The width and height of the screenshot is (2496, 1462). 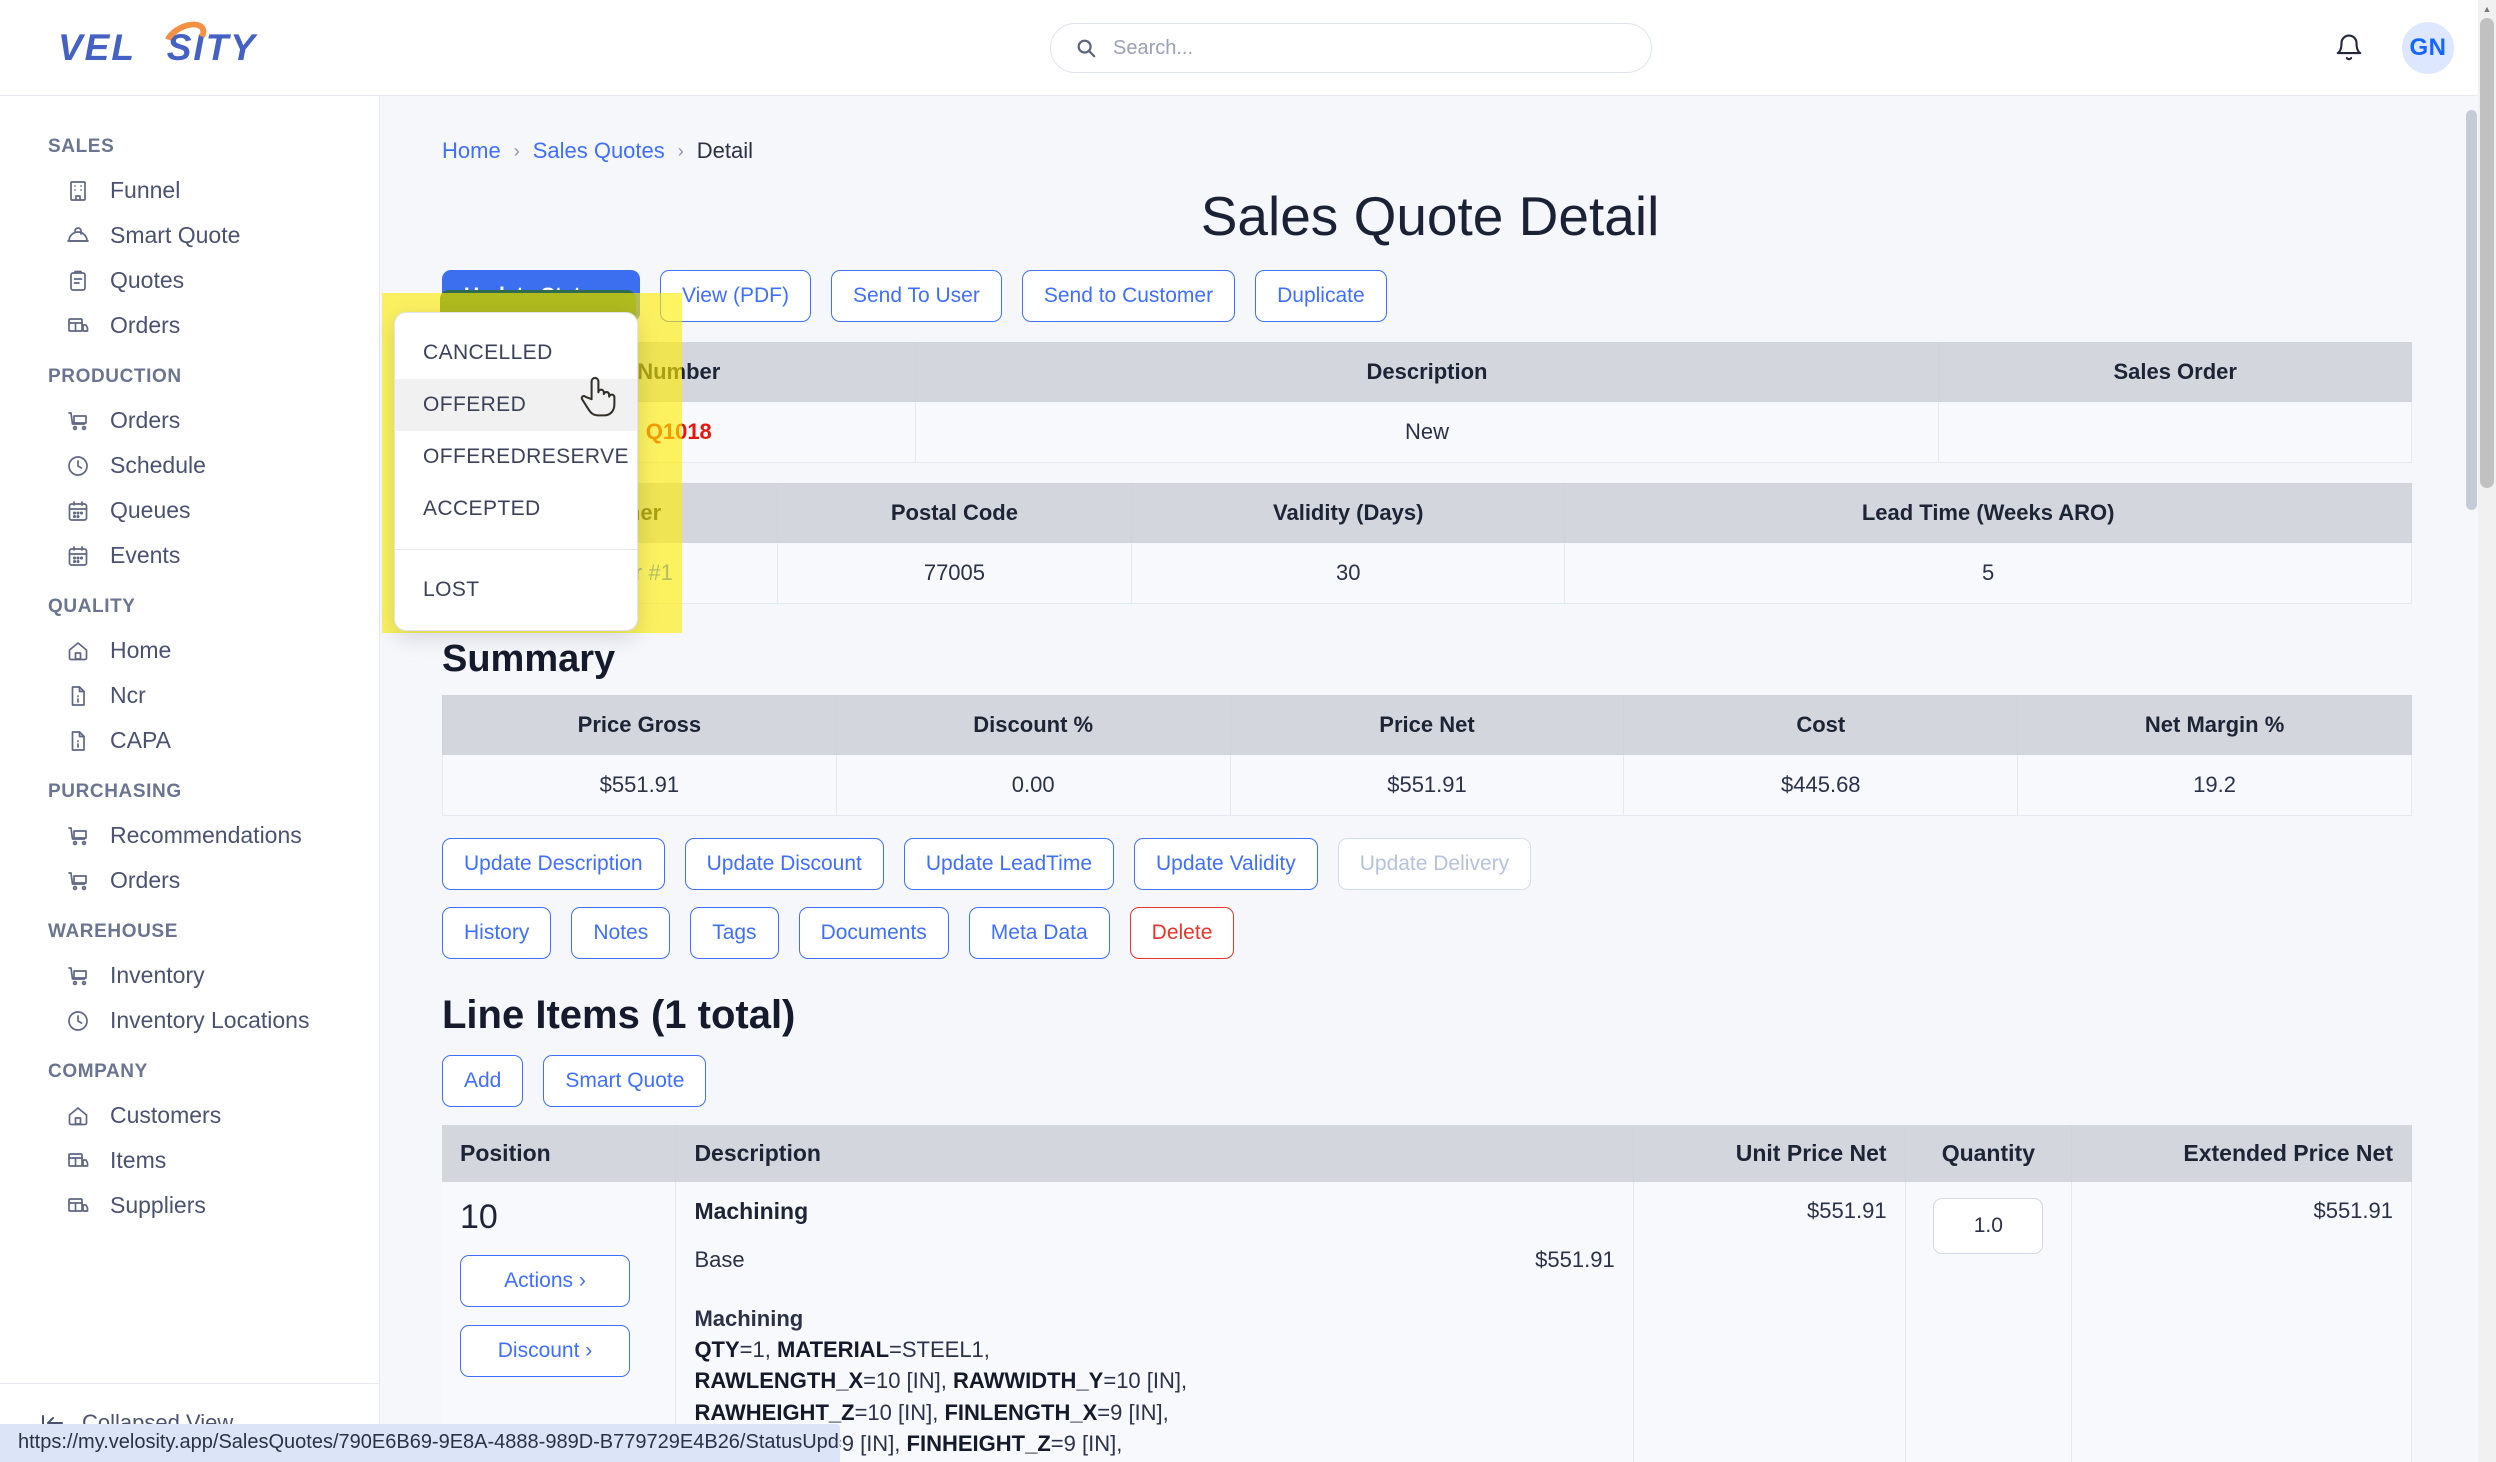 I want to click on update-discount-button: Update Discount, so click(x=784, y=864).